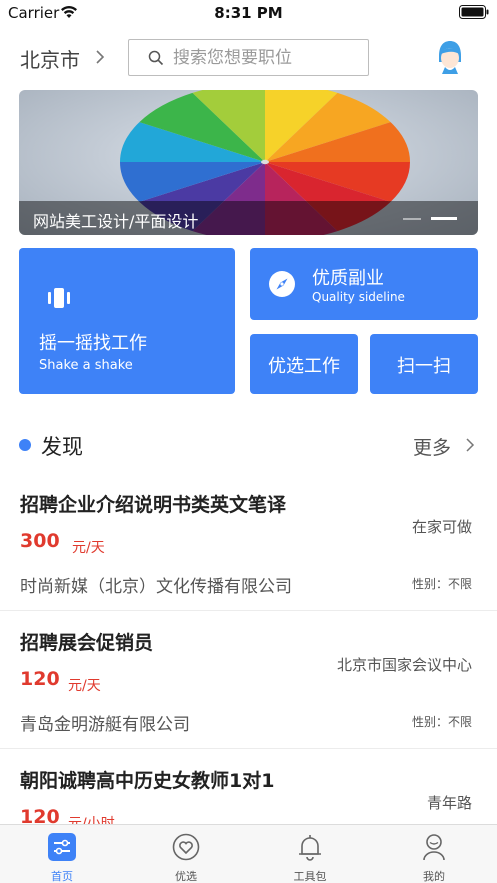  I want to click on quality-sideline-card: 优质副业 Quality sideline, so click(364, 284).